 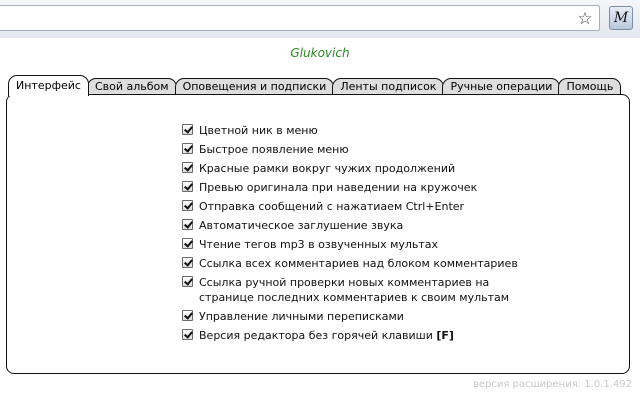 What do you see at coordinates (131, 86) in the screenshot?
I see `tab-own-album: Свой альбом` at bounding box center [131, 86].